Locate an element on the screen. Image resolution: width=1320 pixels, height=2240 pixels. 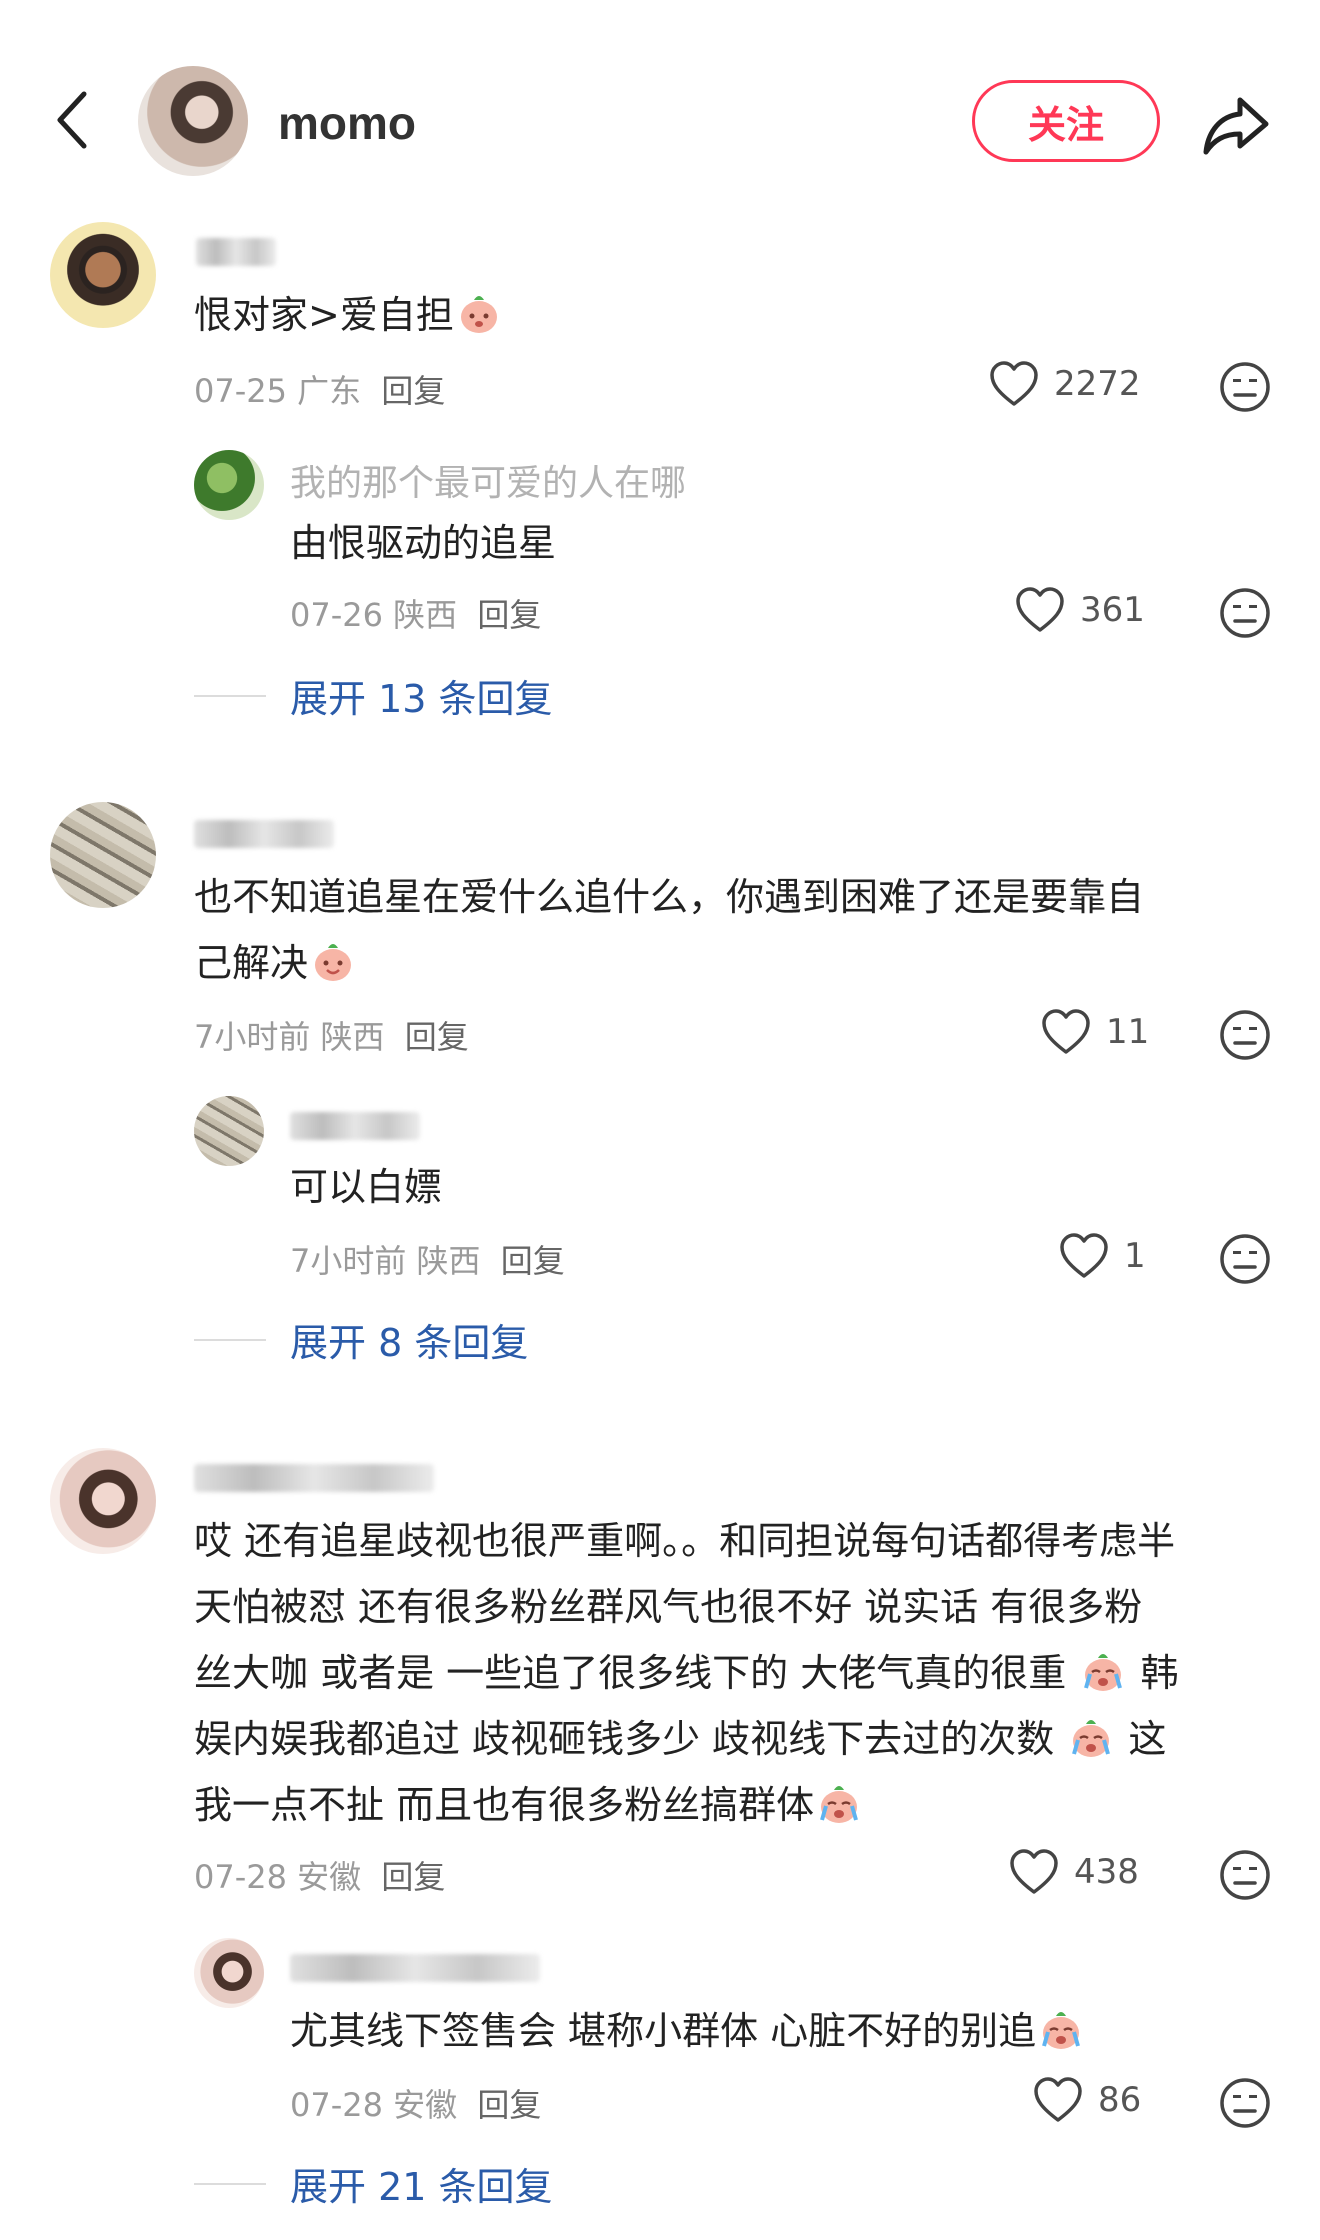
comment-text-part: 也不知道追星在爱什么追什么，你遇到困难了还是要靠自 is located at coordinates (669, 897).